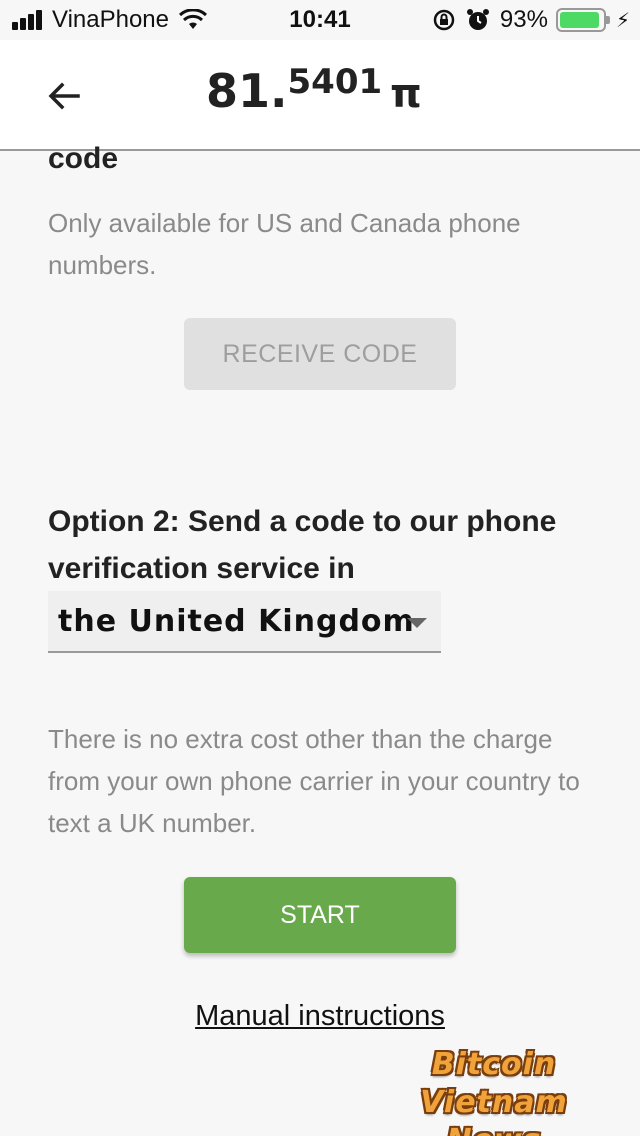 The width and height of the screenshot is (640, 1136). What do you see at coordinates (622, 20) in the screenshot?
I see `charging-icon: ⚡` at bounding box center [622, 20].